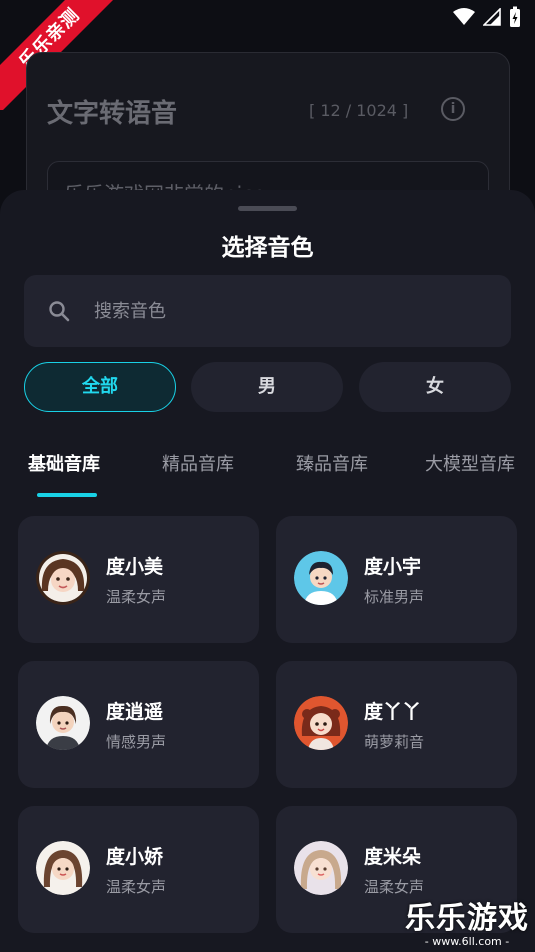 Image resolution: width=535 pixels, height=952 pixels. I want to click on search-input, so click(284, 311).